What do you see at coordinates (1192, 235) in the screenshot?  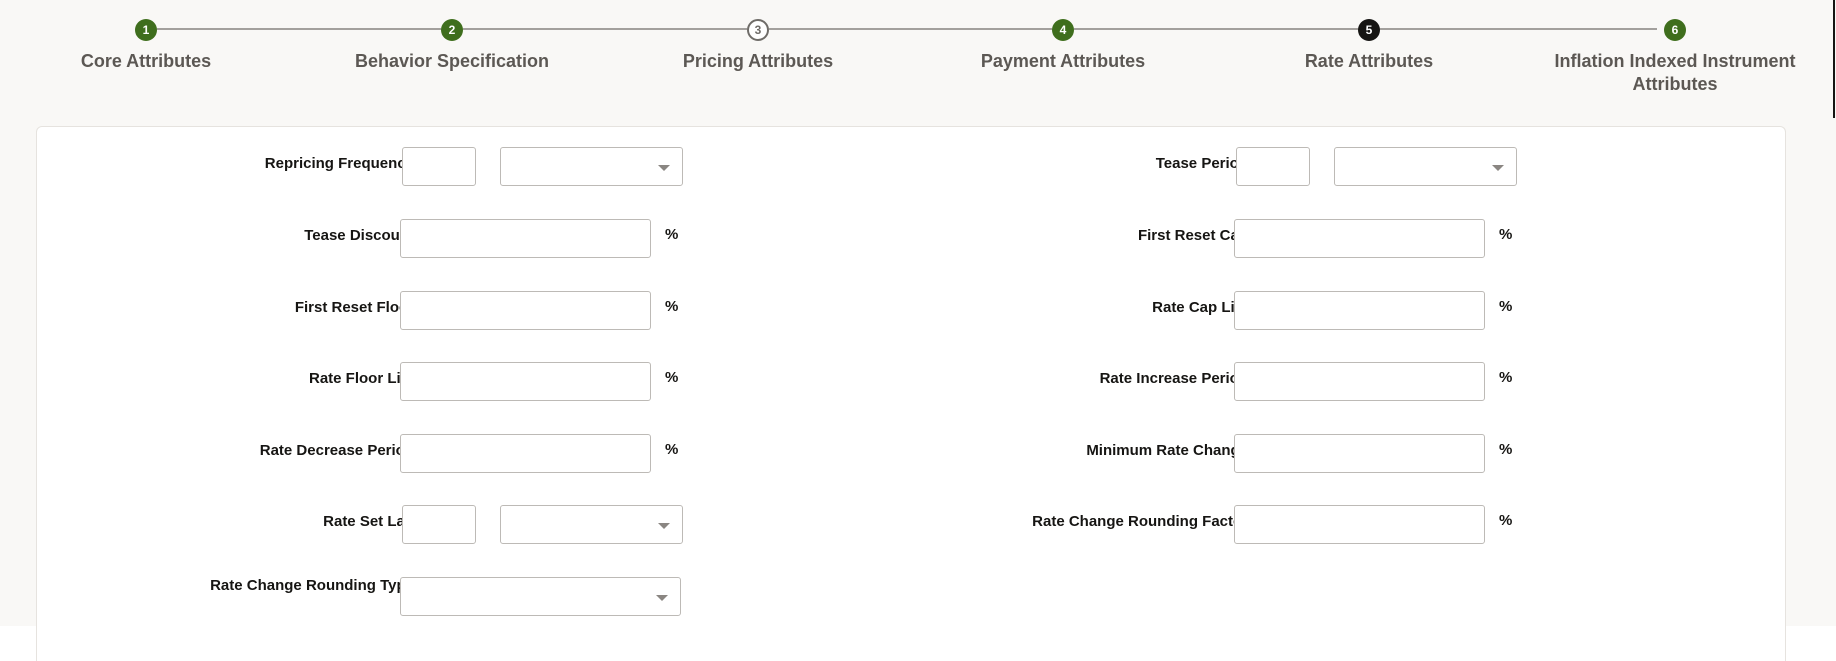 I see `first-reset-cap-label: First Reset Cap` at bounding box center [1192, 235].